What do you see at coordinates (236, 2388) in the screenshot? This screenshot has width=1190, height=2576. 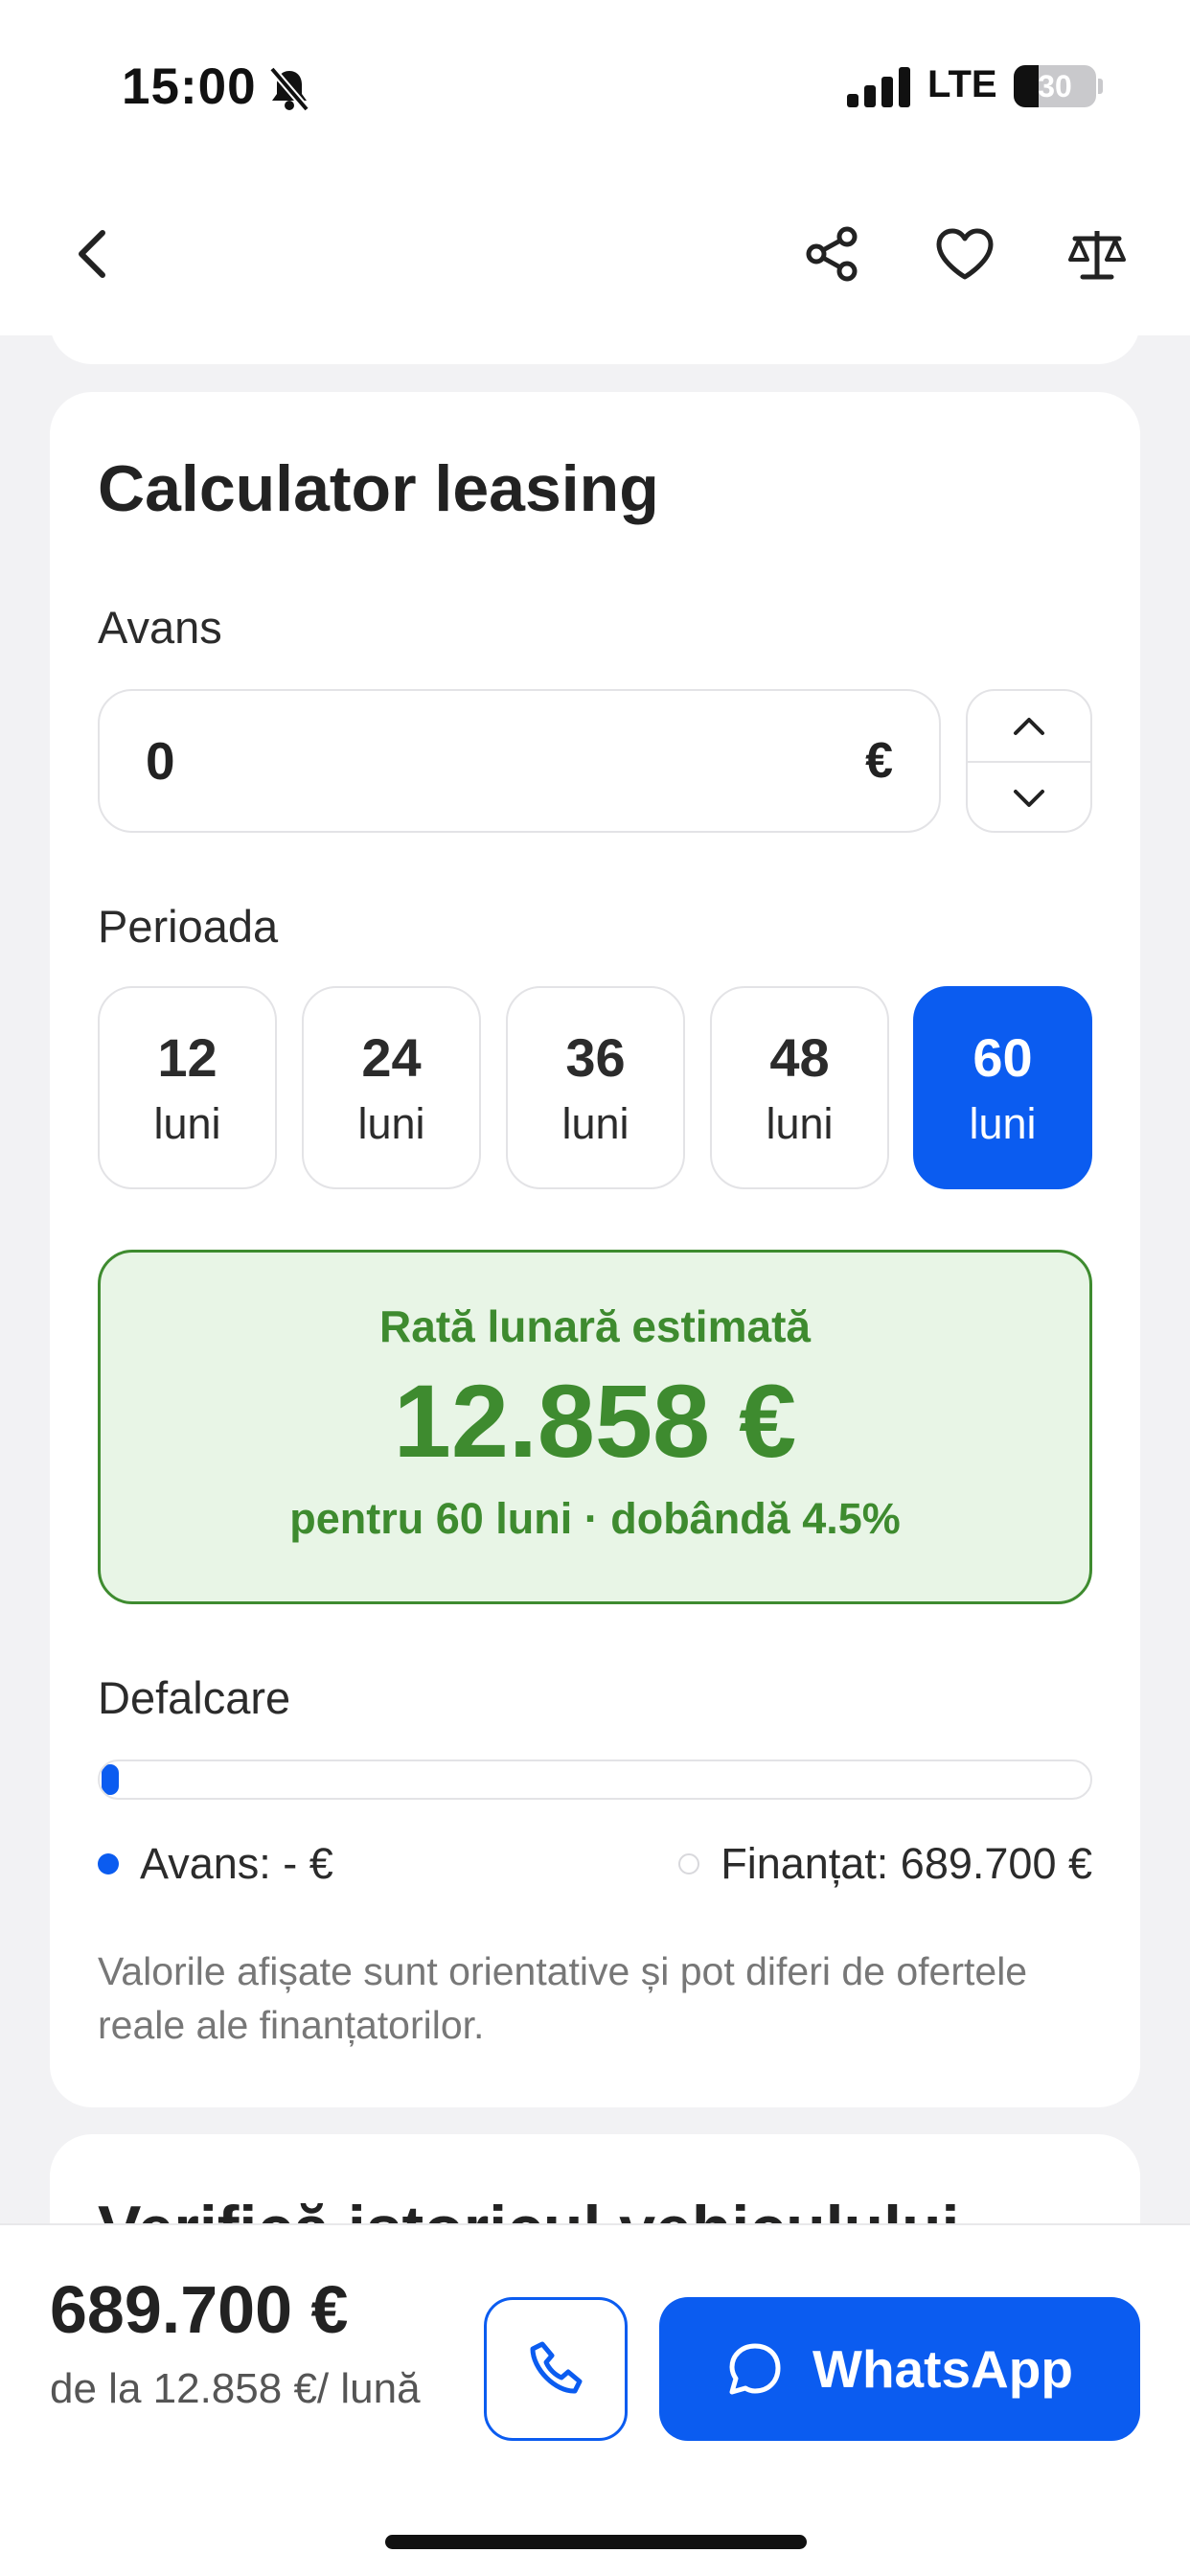 I see `monthly-from: de la 12.858 €/ lună` at bounding box center [236, 2388].